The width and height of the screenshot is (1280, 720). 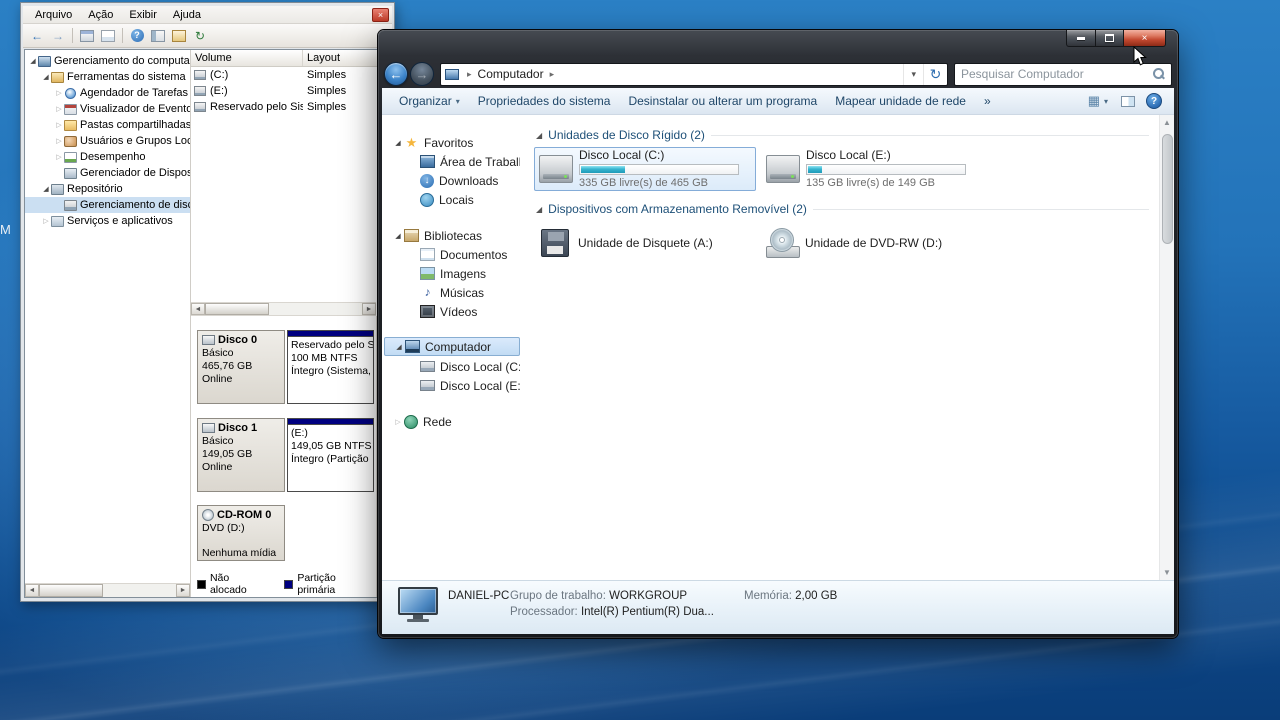 What do you see at coordinates (396, 74) in the screenshot?
I see `back-button: ←` at bounding box center [396, 74].